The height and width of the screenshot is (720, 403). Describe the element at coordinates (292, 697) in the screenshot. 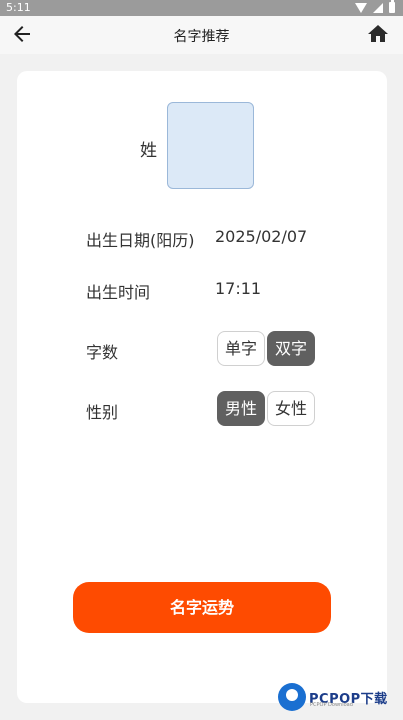

I see `pcpop-logo-icon` at that location.